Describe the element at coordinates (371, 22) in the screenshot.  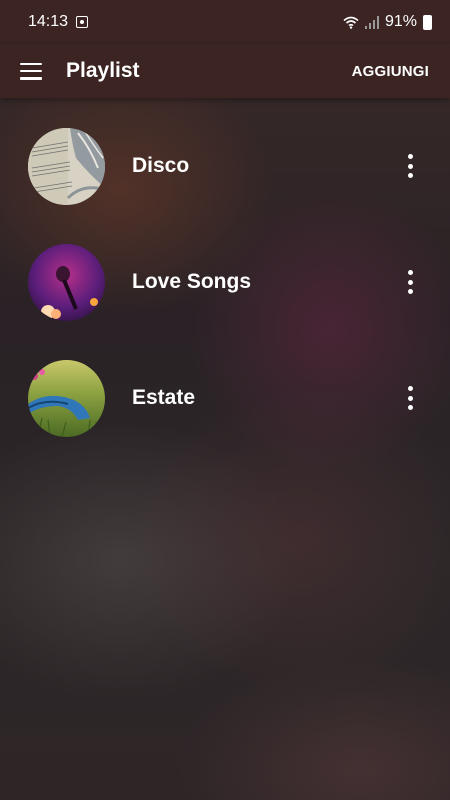
I see `signal-icon` at that location.